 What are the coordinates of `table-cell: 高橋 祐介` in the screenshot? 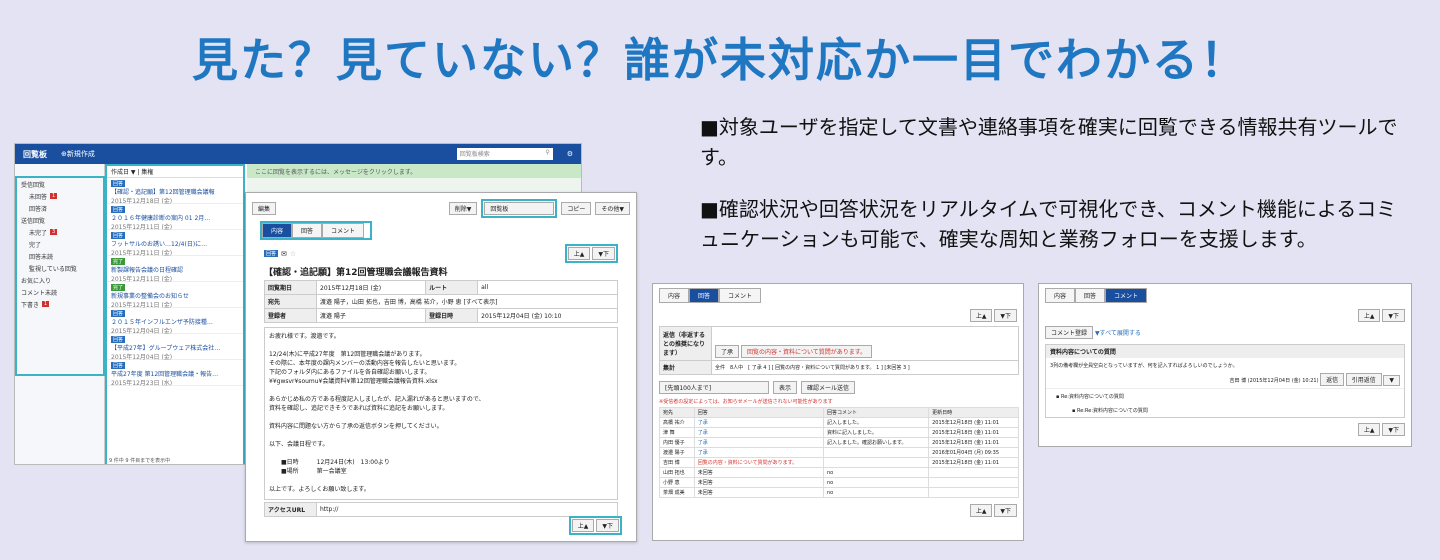 It's located at (677, 422).